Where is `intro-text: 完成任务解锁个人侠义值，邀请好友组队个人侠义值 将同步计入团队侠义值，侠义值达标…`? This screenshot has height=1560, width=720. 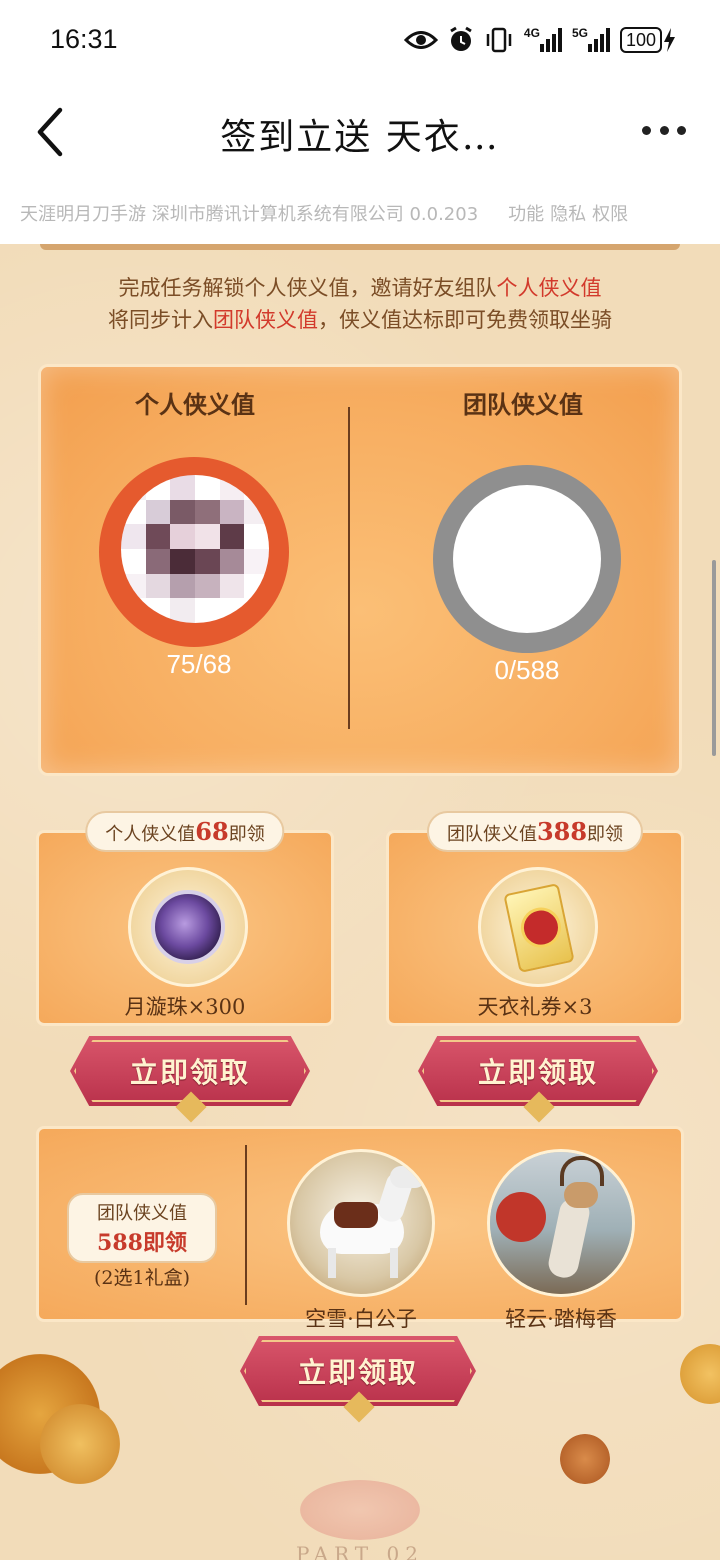 intro-text: 完成任务解锁个人侠义值，邀请好友组队个人侠义值 将同步计入团队侠义值，侠义值达标… is located at coordinates (360, 304).